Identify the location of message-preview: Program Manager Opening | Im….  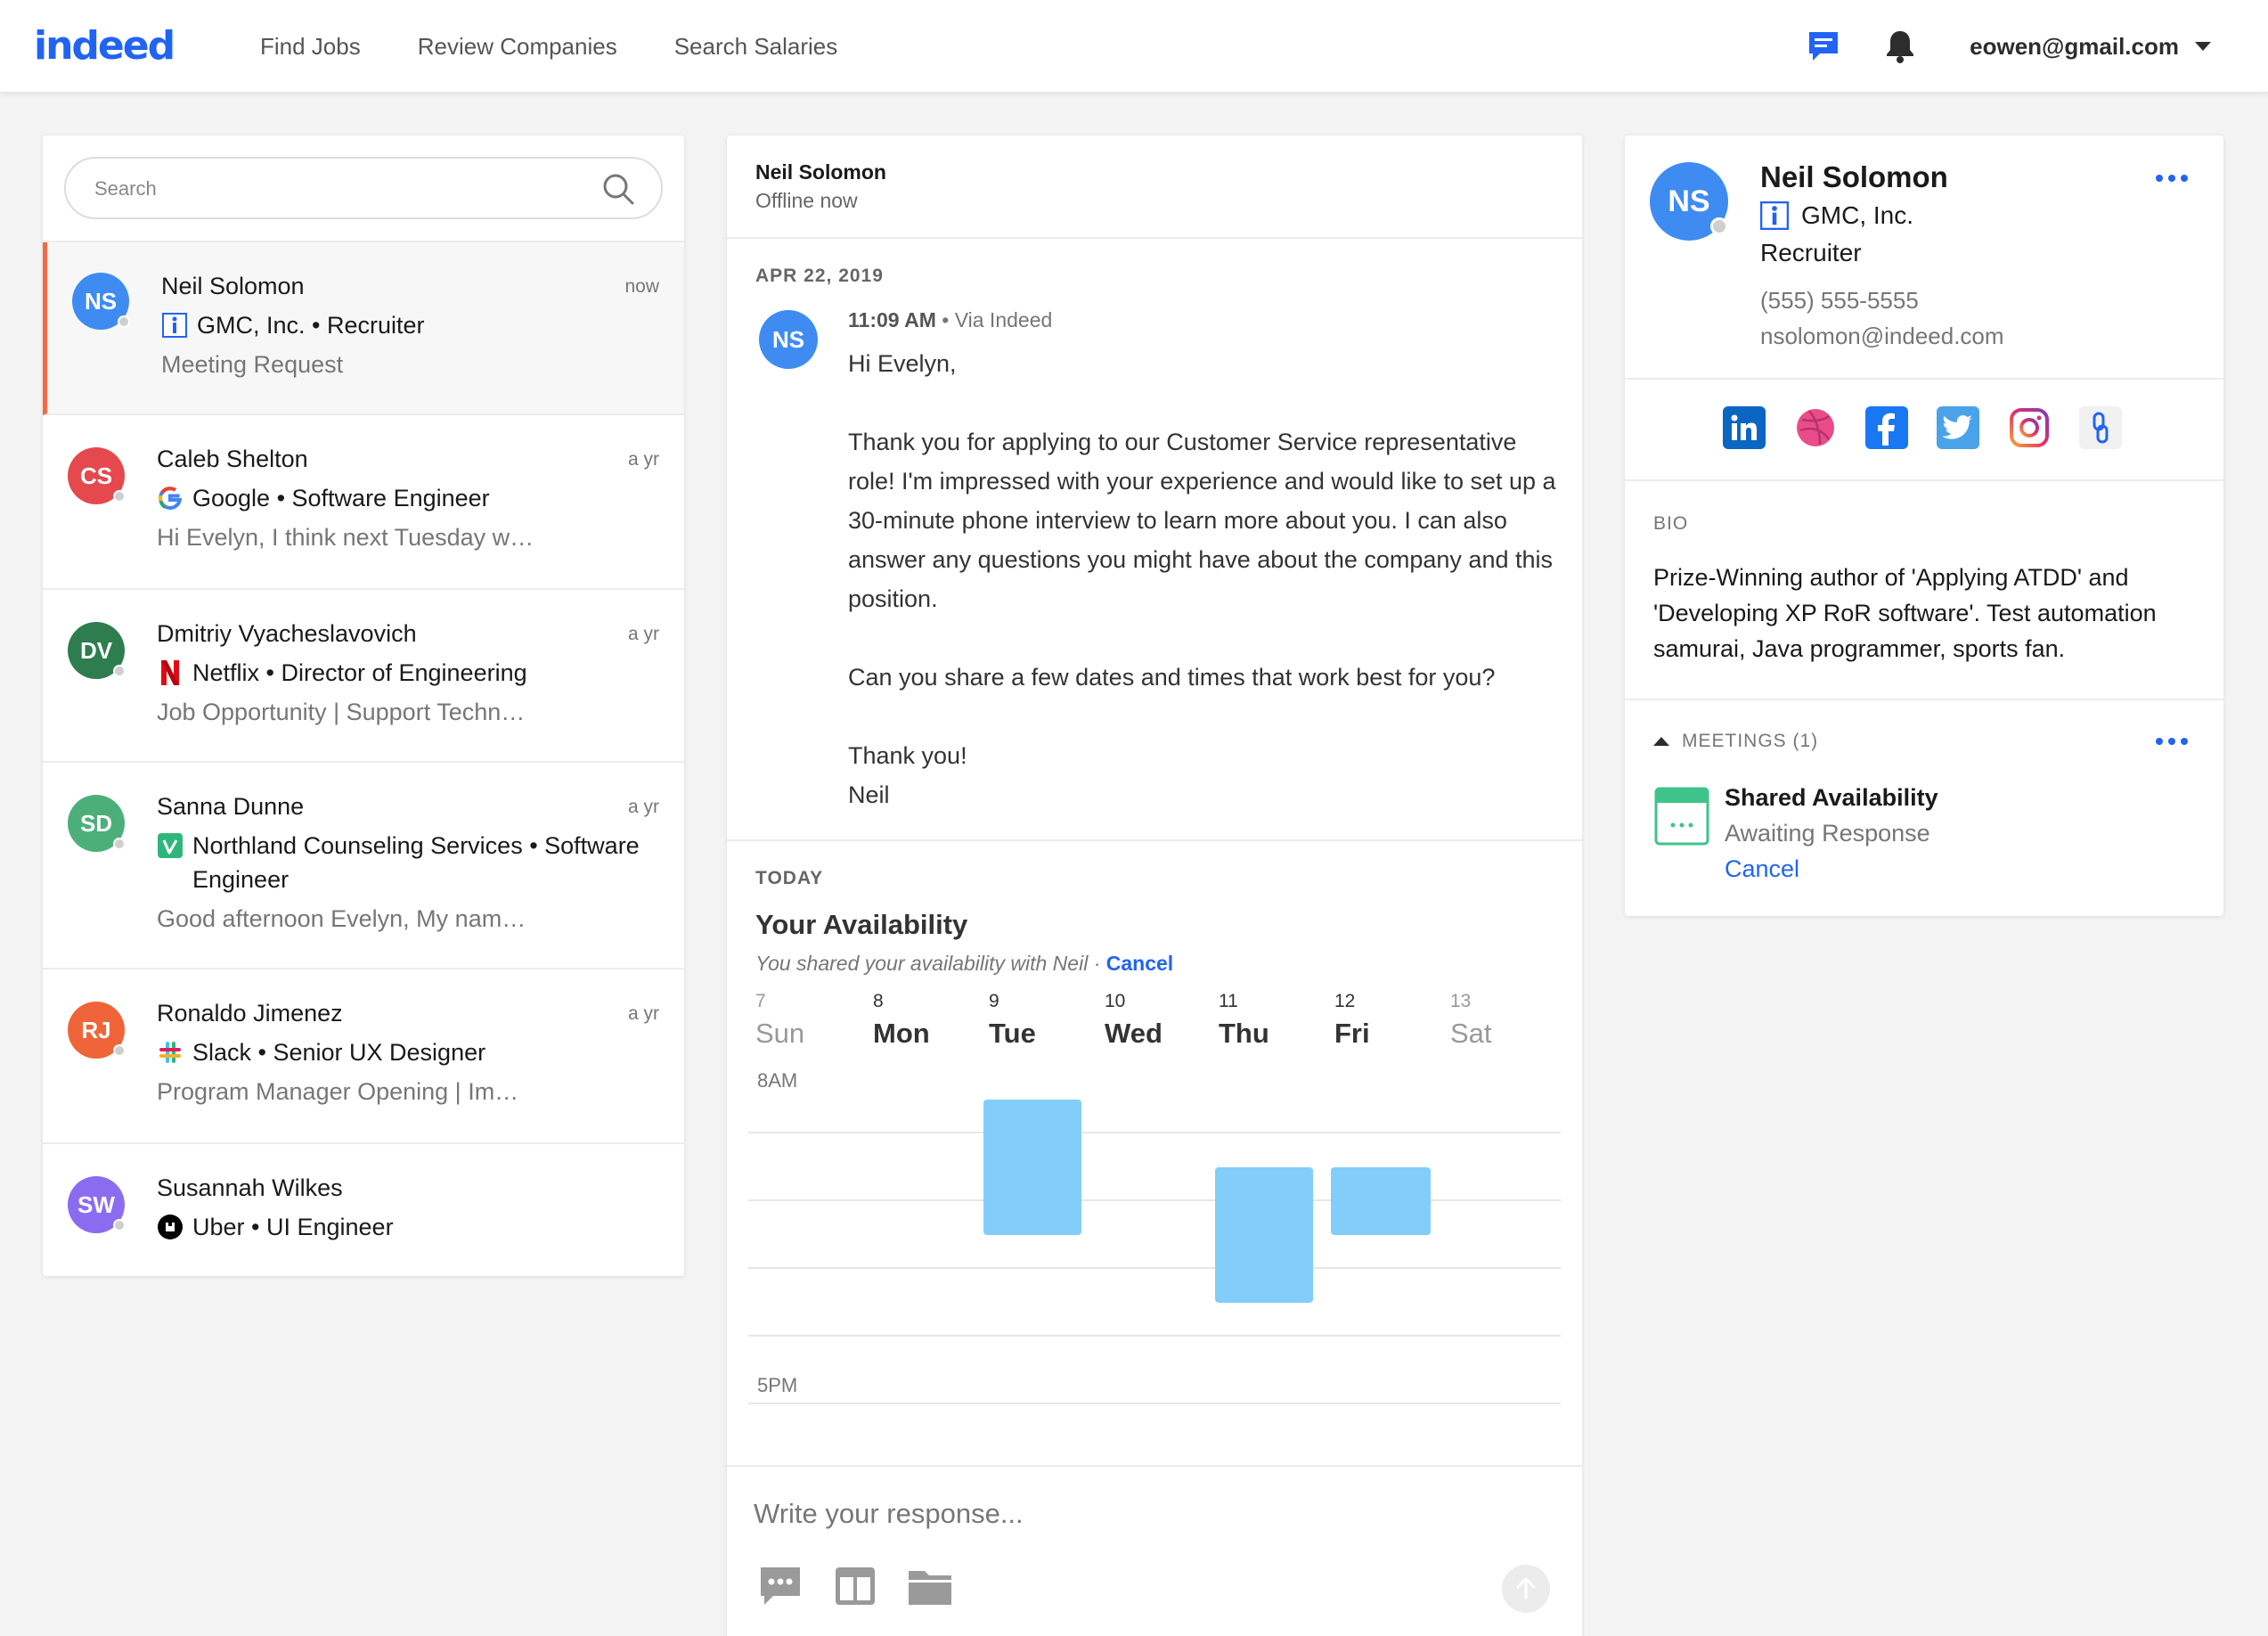
(338, 1091).